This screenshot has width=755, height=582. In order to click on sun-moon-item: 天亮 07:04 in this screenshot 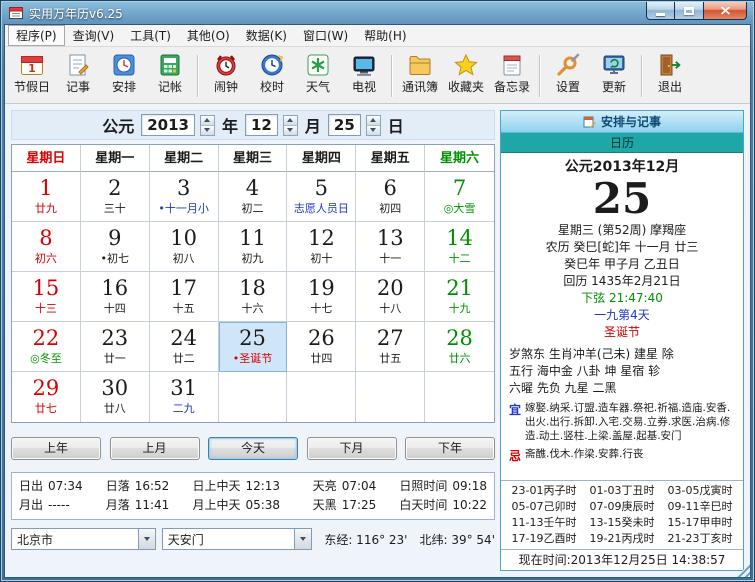, I will do `click(356, 486)`.